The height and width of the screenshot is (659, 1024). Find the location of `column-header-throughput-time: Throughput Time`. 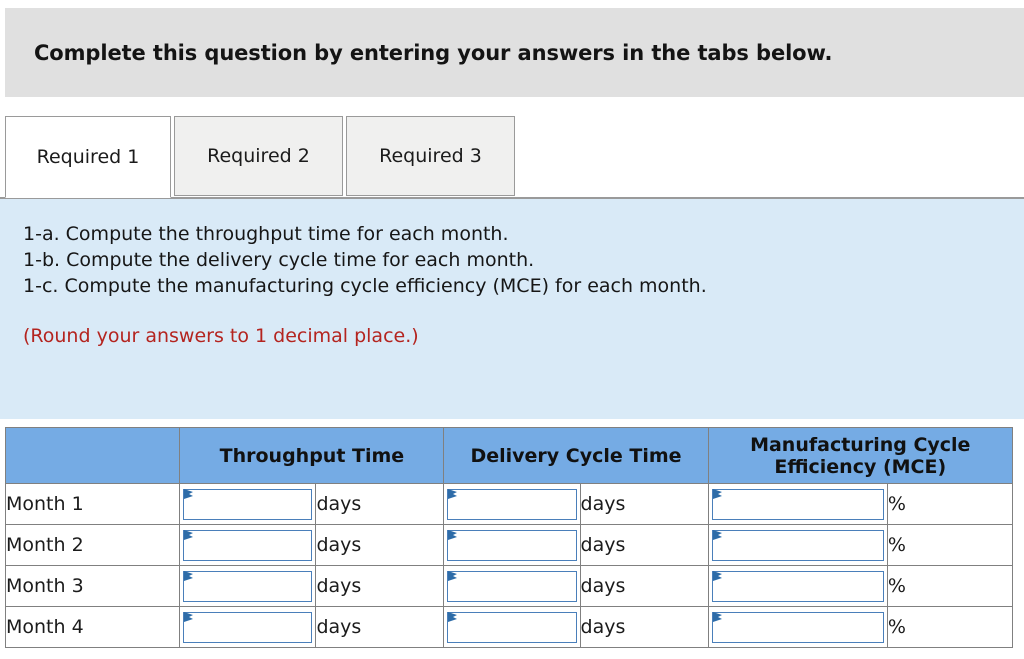

column-header-throughput-time: Throughput Time is located at coordinates (312, 455).